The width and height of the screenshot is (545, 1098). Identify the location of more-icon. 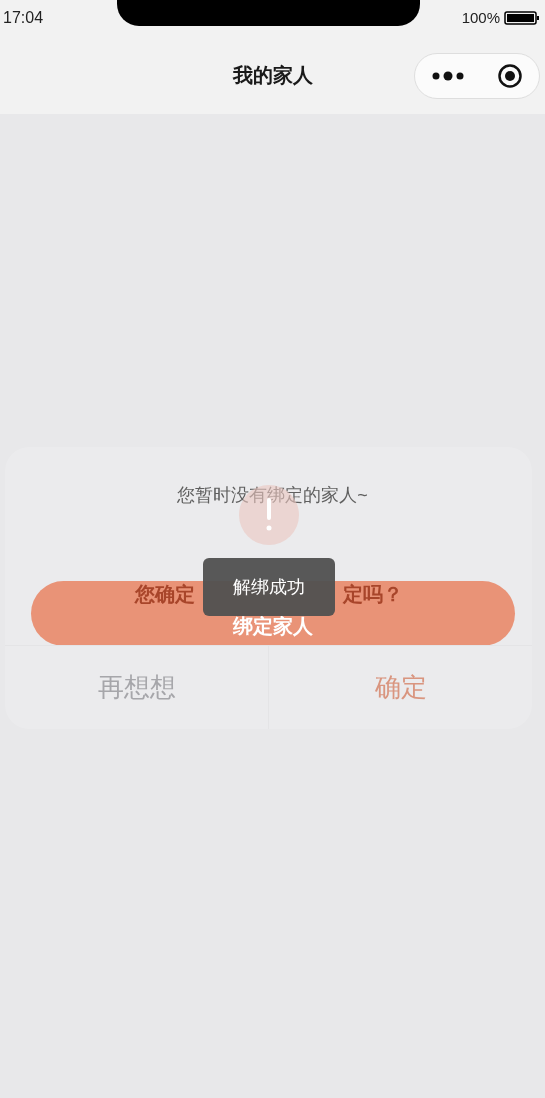
(448, 76).